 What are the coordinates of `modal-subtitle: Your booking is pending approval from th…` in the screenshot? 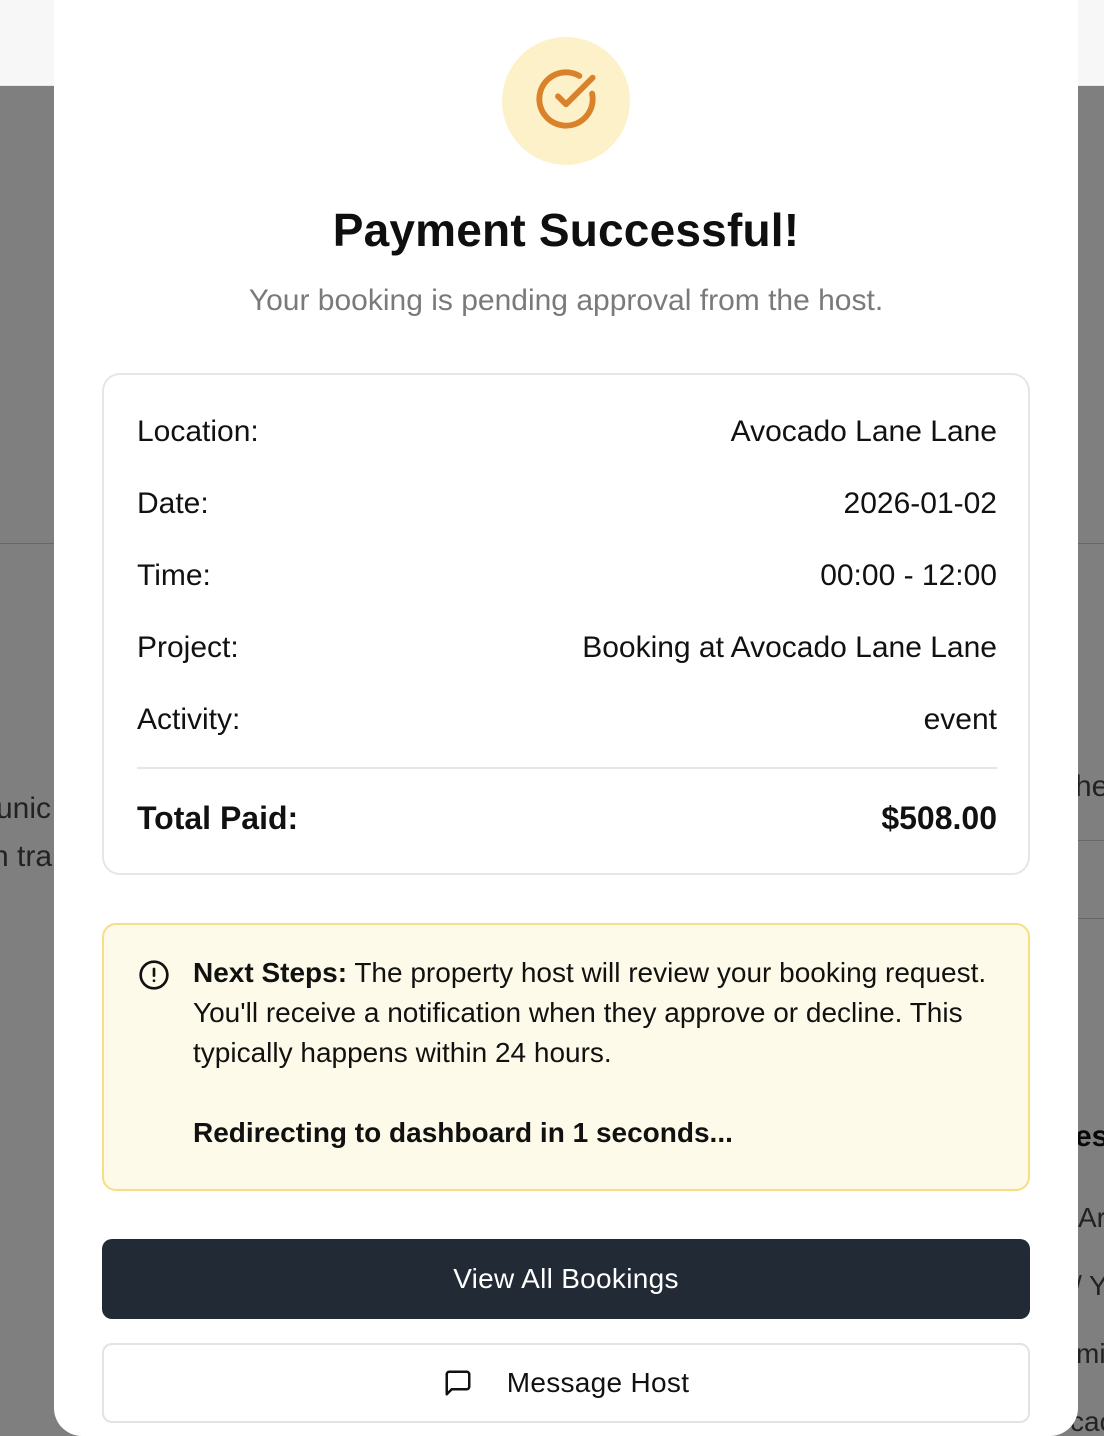 It's located at (566, 300).